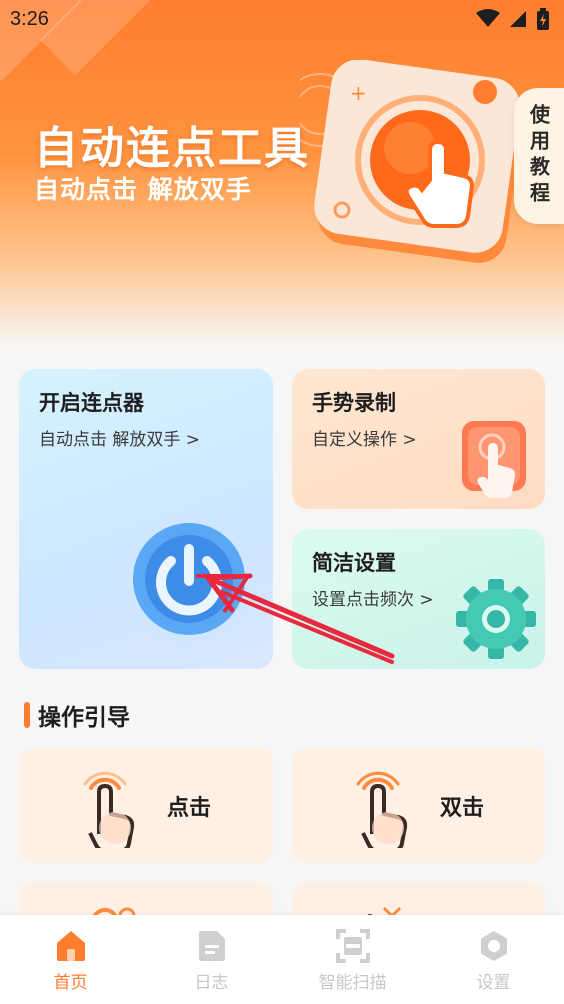  What do you see at coordinates (488, 18) in the screenshot?
I see `wifi-icon` at bounding box center [488, 18].